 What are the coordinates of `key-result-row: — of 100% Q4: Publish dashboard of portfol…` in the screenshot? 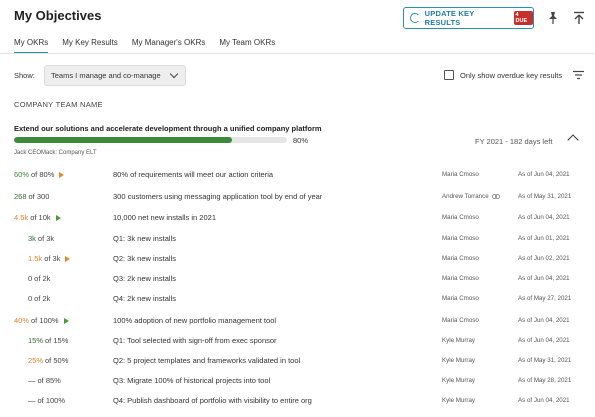 It's located at (297, 406).